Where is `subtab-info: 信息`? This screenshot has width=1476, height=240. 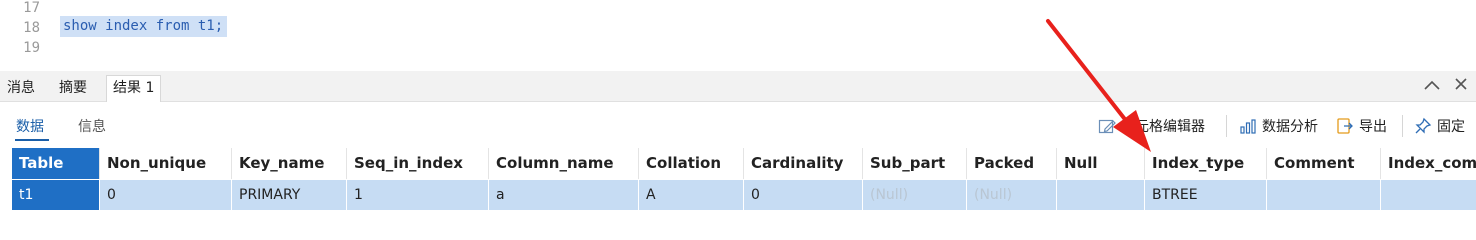 subtab-info: 信息 is located at coordinates (92, 126).